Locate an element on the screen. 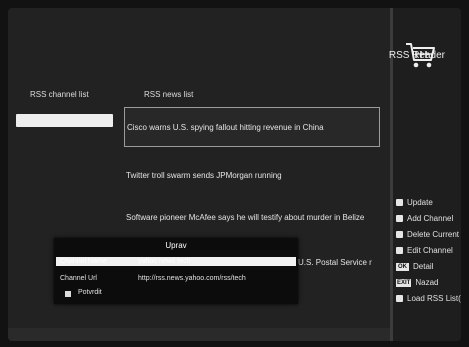 This screenshot has height=347, width=469. channel-url-field: http://rss.news.yahoo.com/rss/tech is located at coordinates (192, 278).